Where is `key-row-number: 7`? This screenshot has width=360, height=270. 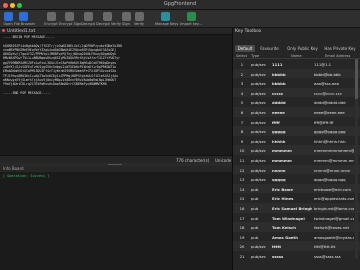 key-row-number: 7 is located at coordinates (242, 122).